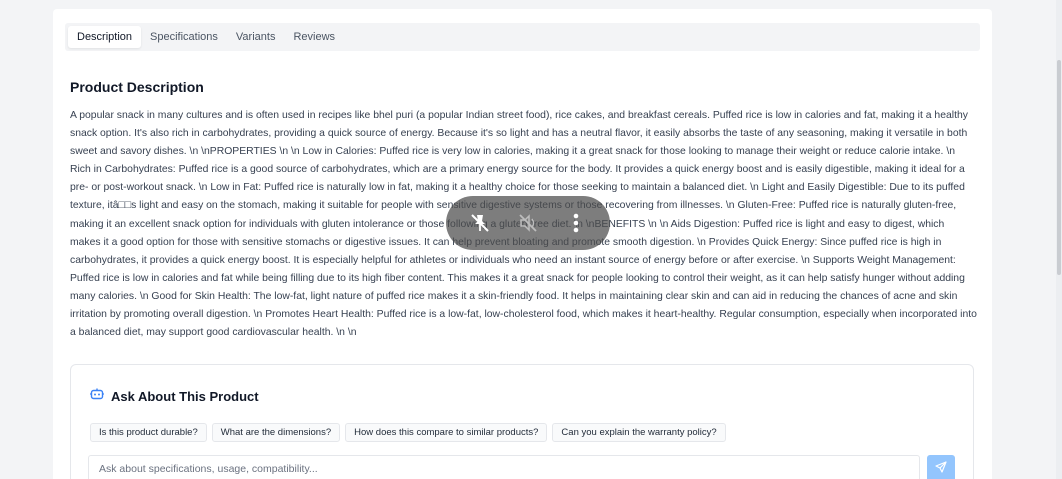 The width and height of the screenshot is (1062, 479). What do you see at coordinates (314, 37) in the screenshot?
I see `tab-reviews: Reviews` at bounding box center [314, 37].